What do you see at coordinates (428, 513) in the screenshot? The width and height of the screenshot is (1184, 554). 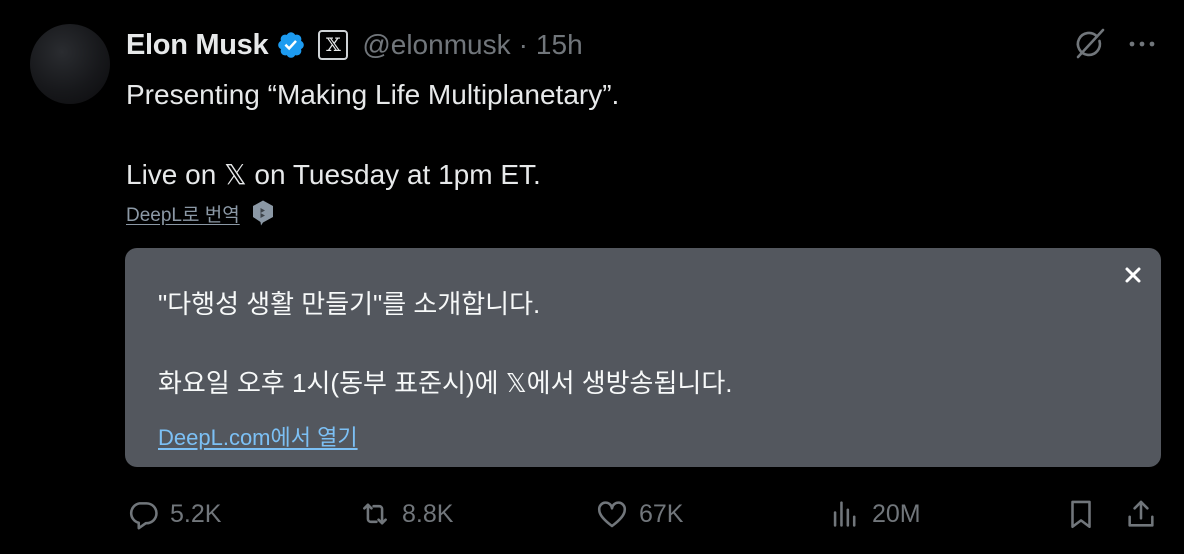 I see `repost-count: 8.8K` at bounding box center [428, 513].